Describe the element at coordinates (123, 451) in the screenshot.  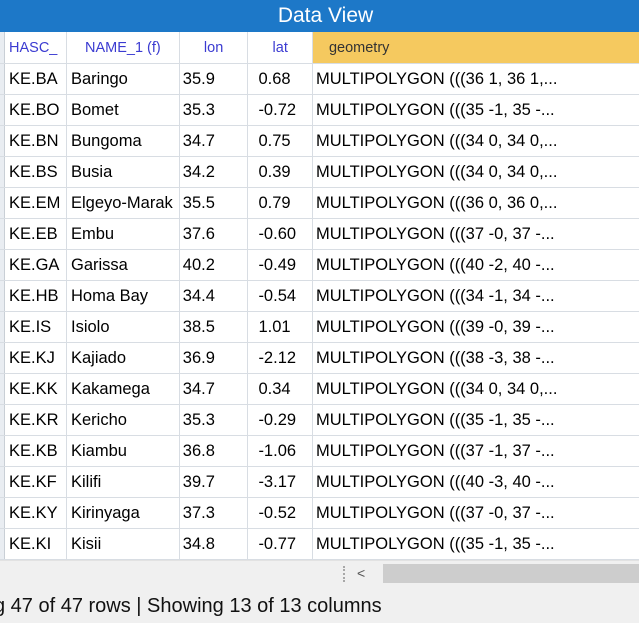
I see `cell-name: Kiambu` at that location.